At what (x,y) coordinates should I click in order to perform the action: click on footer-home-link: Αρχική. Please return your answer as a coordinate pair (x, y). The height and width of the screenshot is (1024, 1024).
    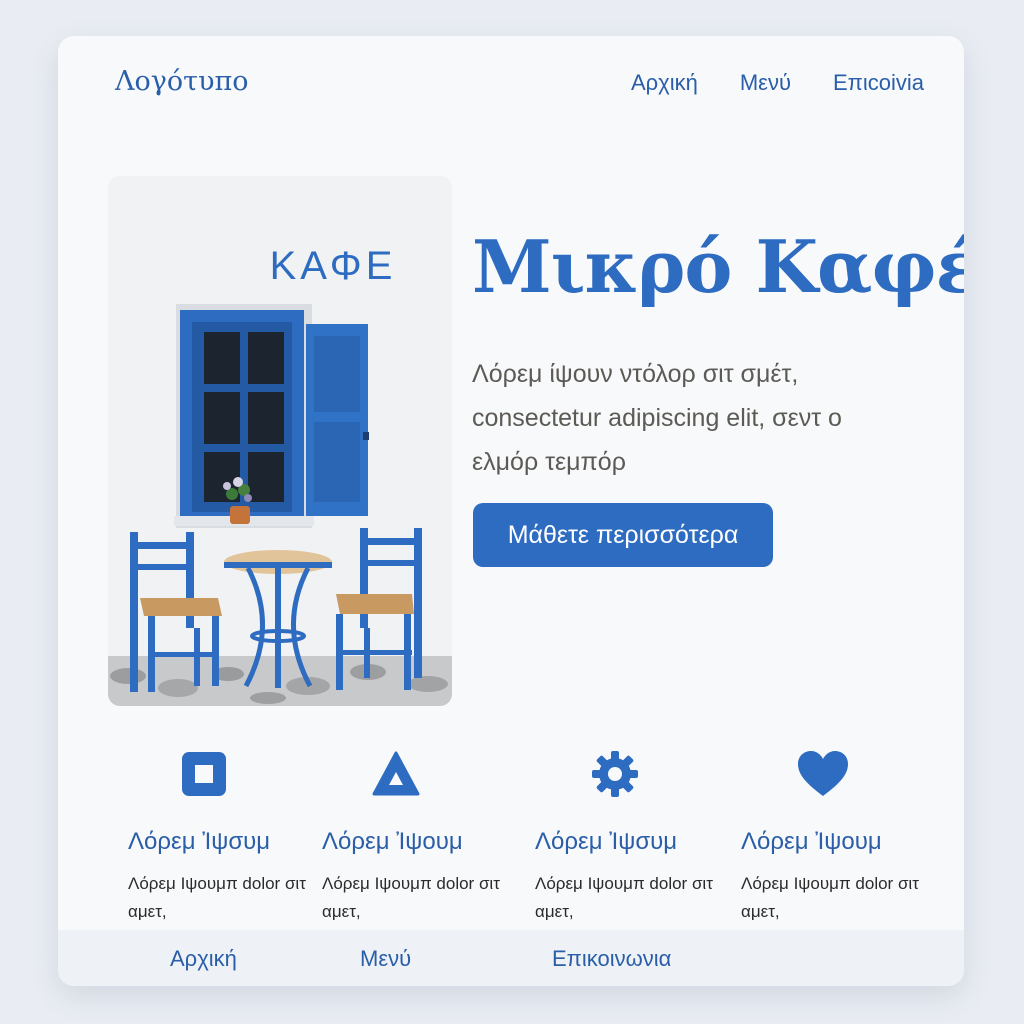
    Looking at the image, I should click on (203, 959).